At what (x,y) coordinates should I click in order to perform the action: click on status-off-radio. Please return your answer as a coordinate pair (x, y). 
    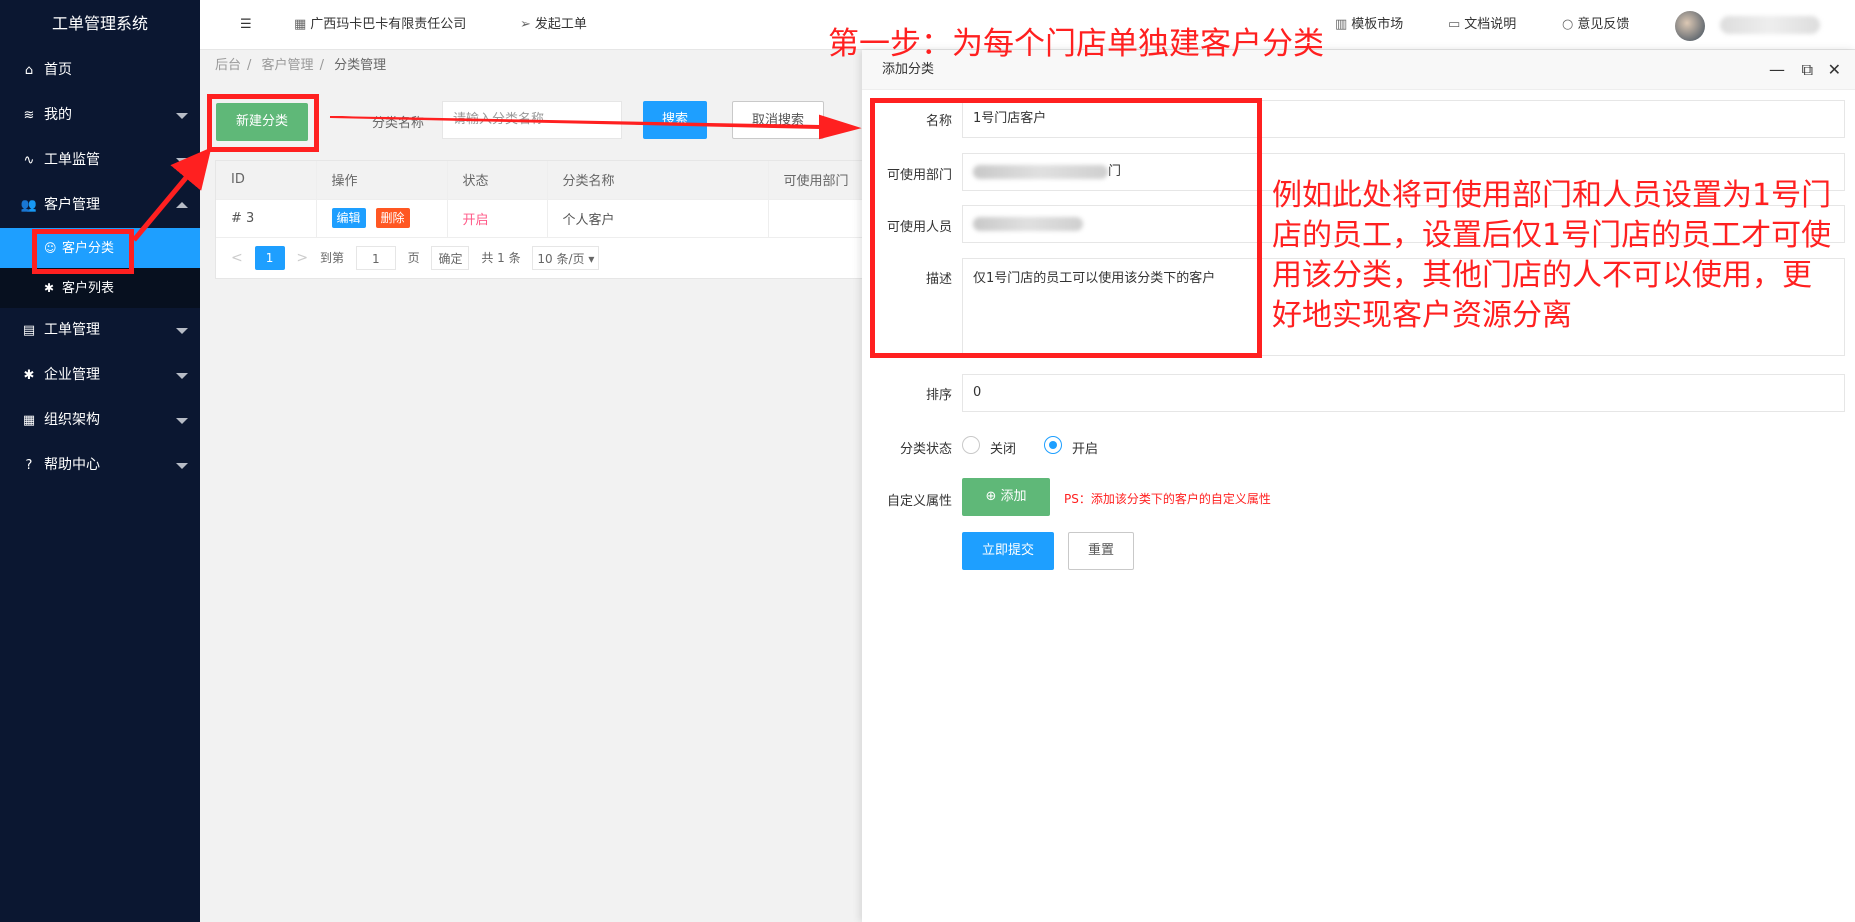
    Looking at the image, I should click on (971, 445).